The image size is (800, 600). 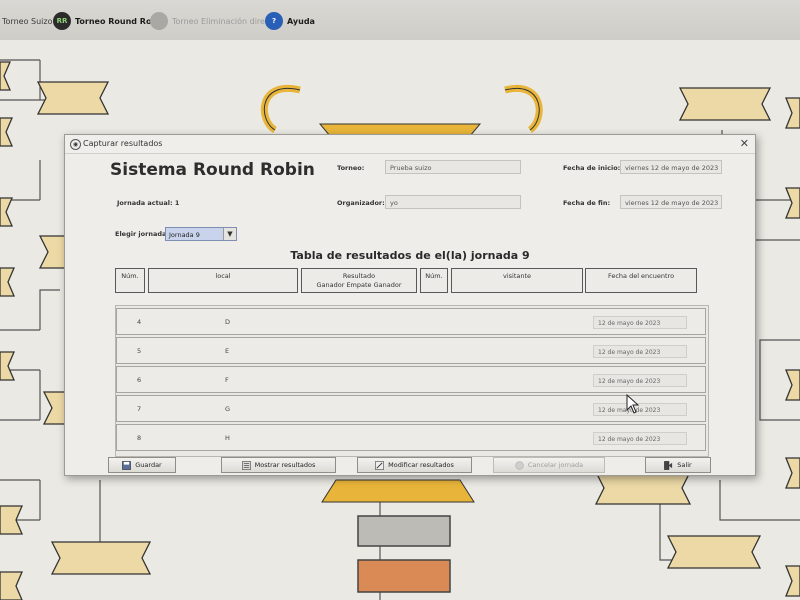 I want to click on cancelar-jornada-button: Cancelar jornada, so click(x=549, y=465).